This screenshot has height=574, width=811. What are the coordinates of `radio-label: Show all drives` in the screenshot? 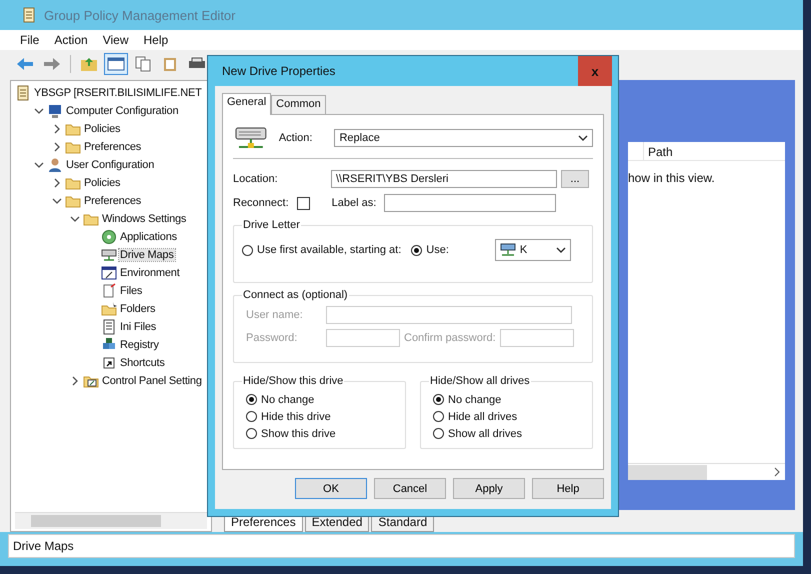 It's located at (485, 434).